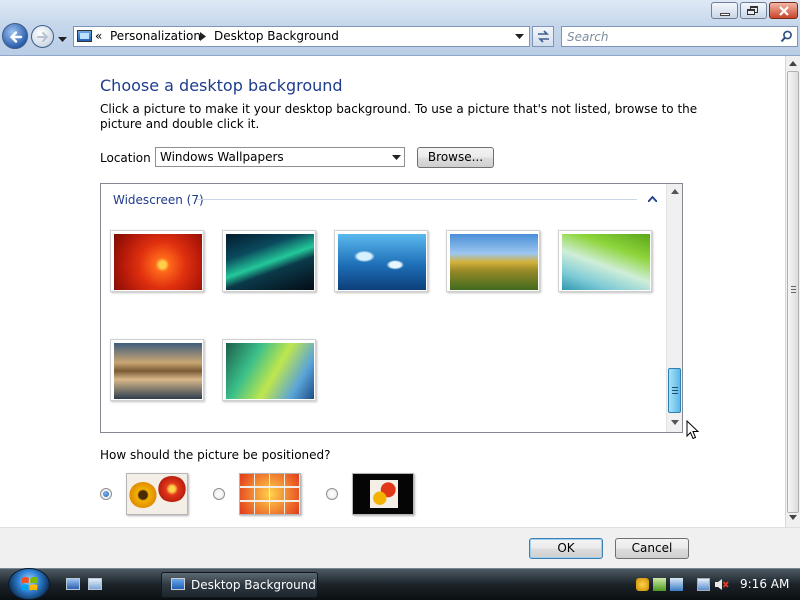 This screenshot has width=800, height=600. What do you see at coordinates (674, 390) in the screenshot?
I see `gallery-scroll-thumb` at bounding box center [674, 390].